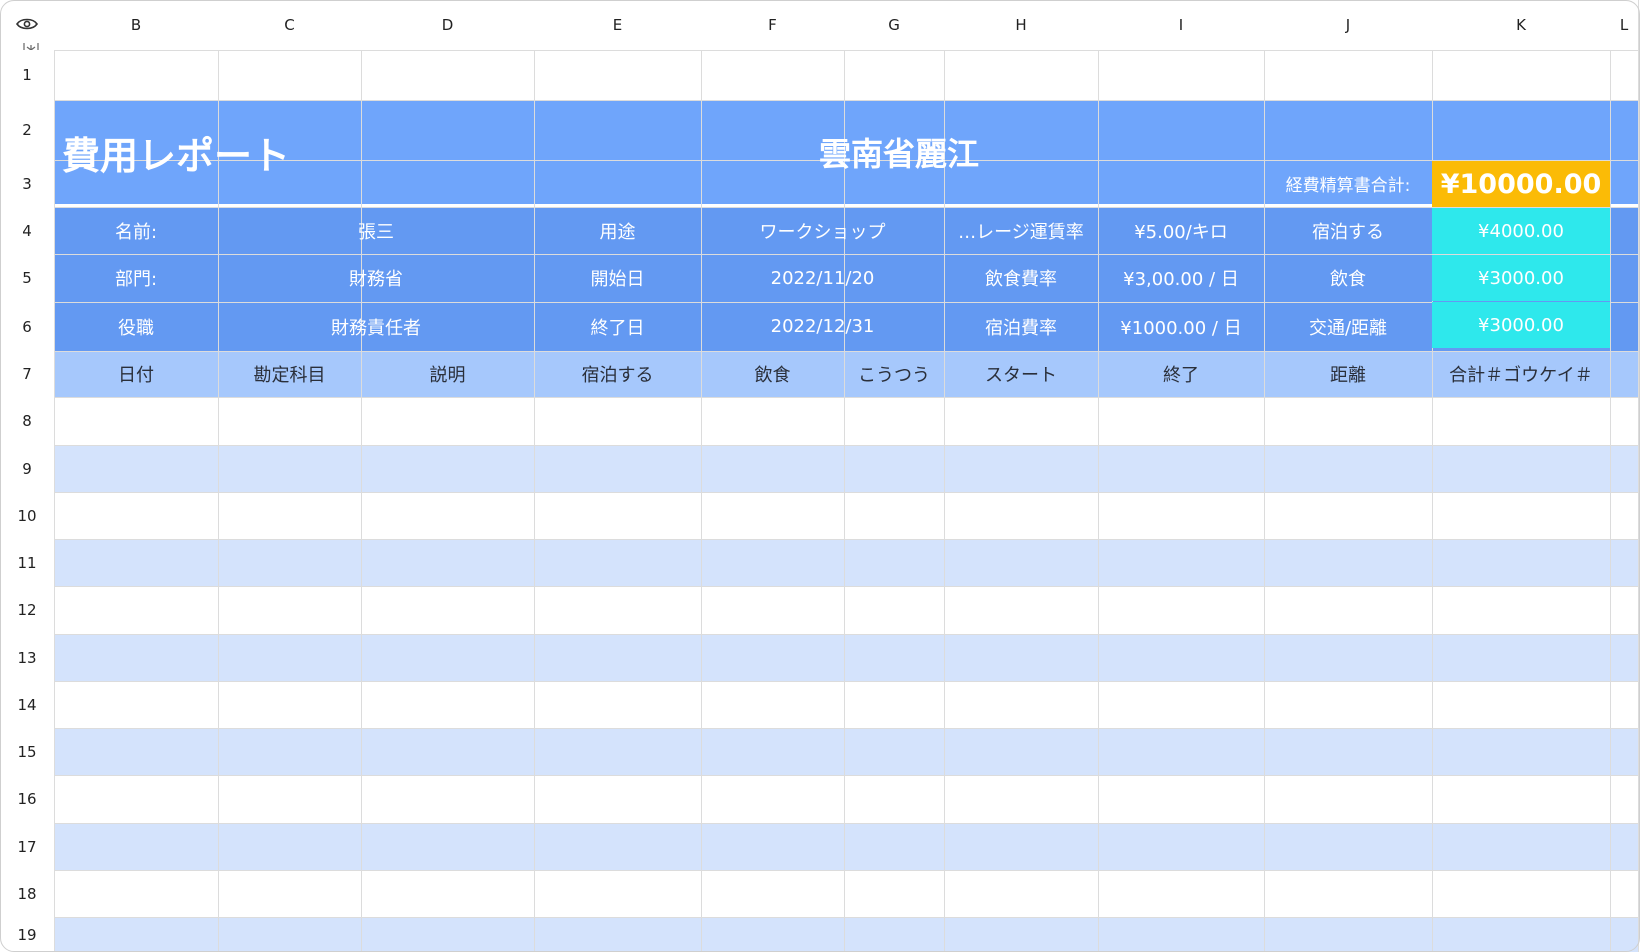  What do you see at coordinates (27, 846) in the screenshot?
I see `row-header-17: 17` at bounding box center [27, 846].